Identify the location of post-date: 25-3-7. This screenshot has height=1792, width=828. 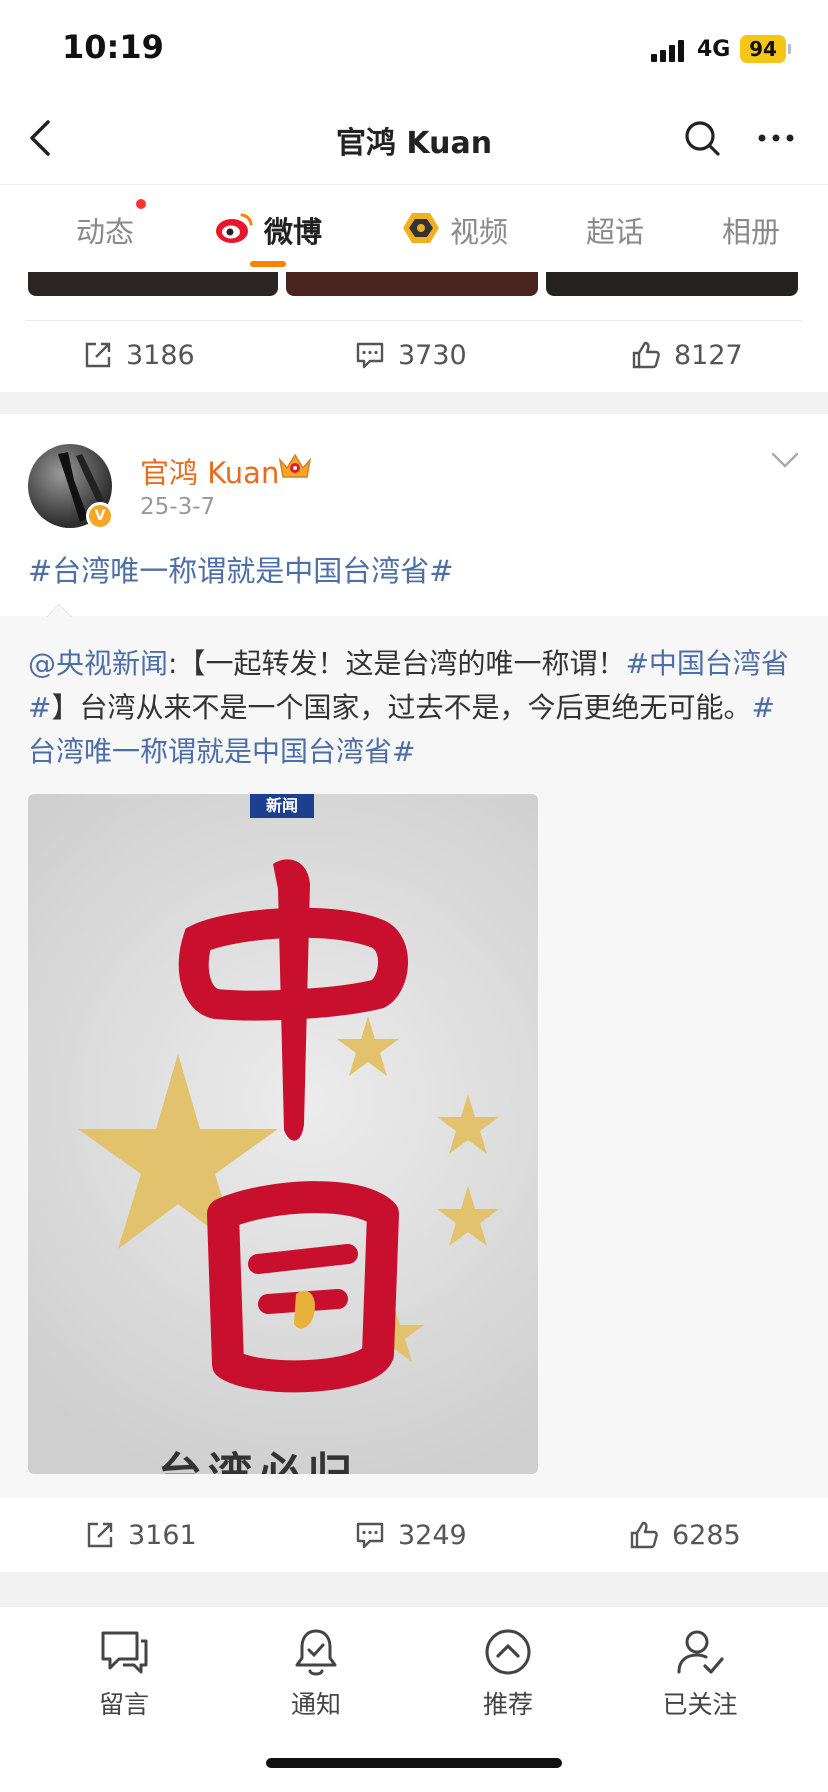
(178, 507).